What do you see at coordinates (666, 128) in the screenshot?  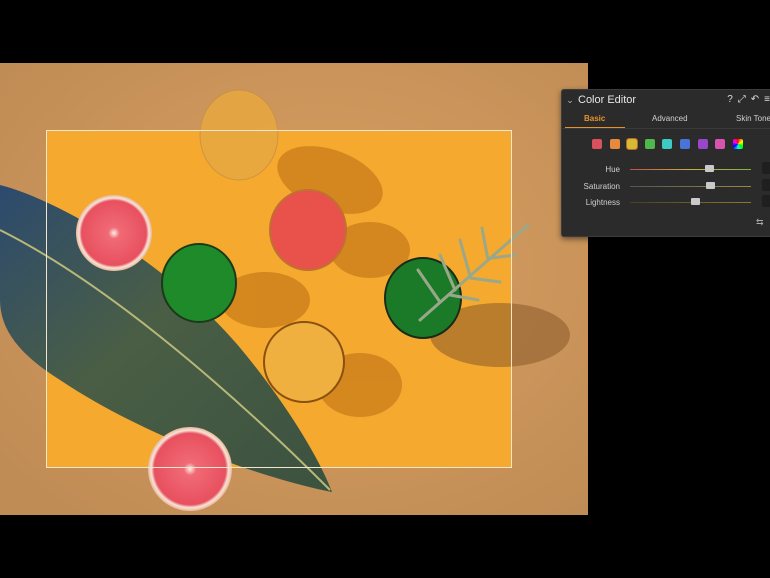 I see `tab-divider` at bounding box center [666, 128].